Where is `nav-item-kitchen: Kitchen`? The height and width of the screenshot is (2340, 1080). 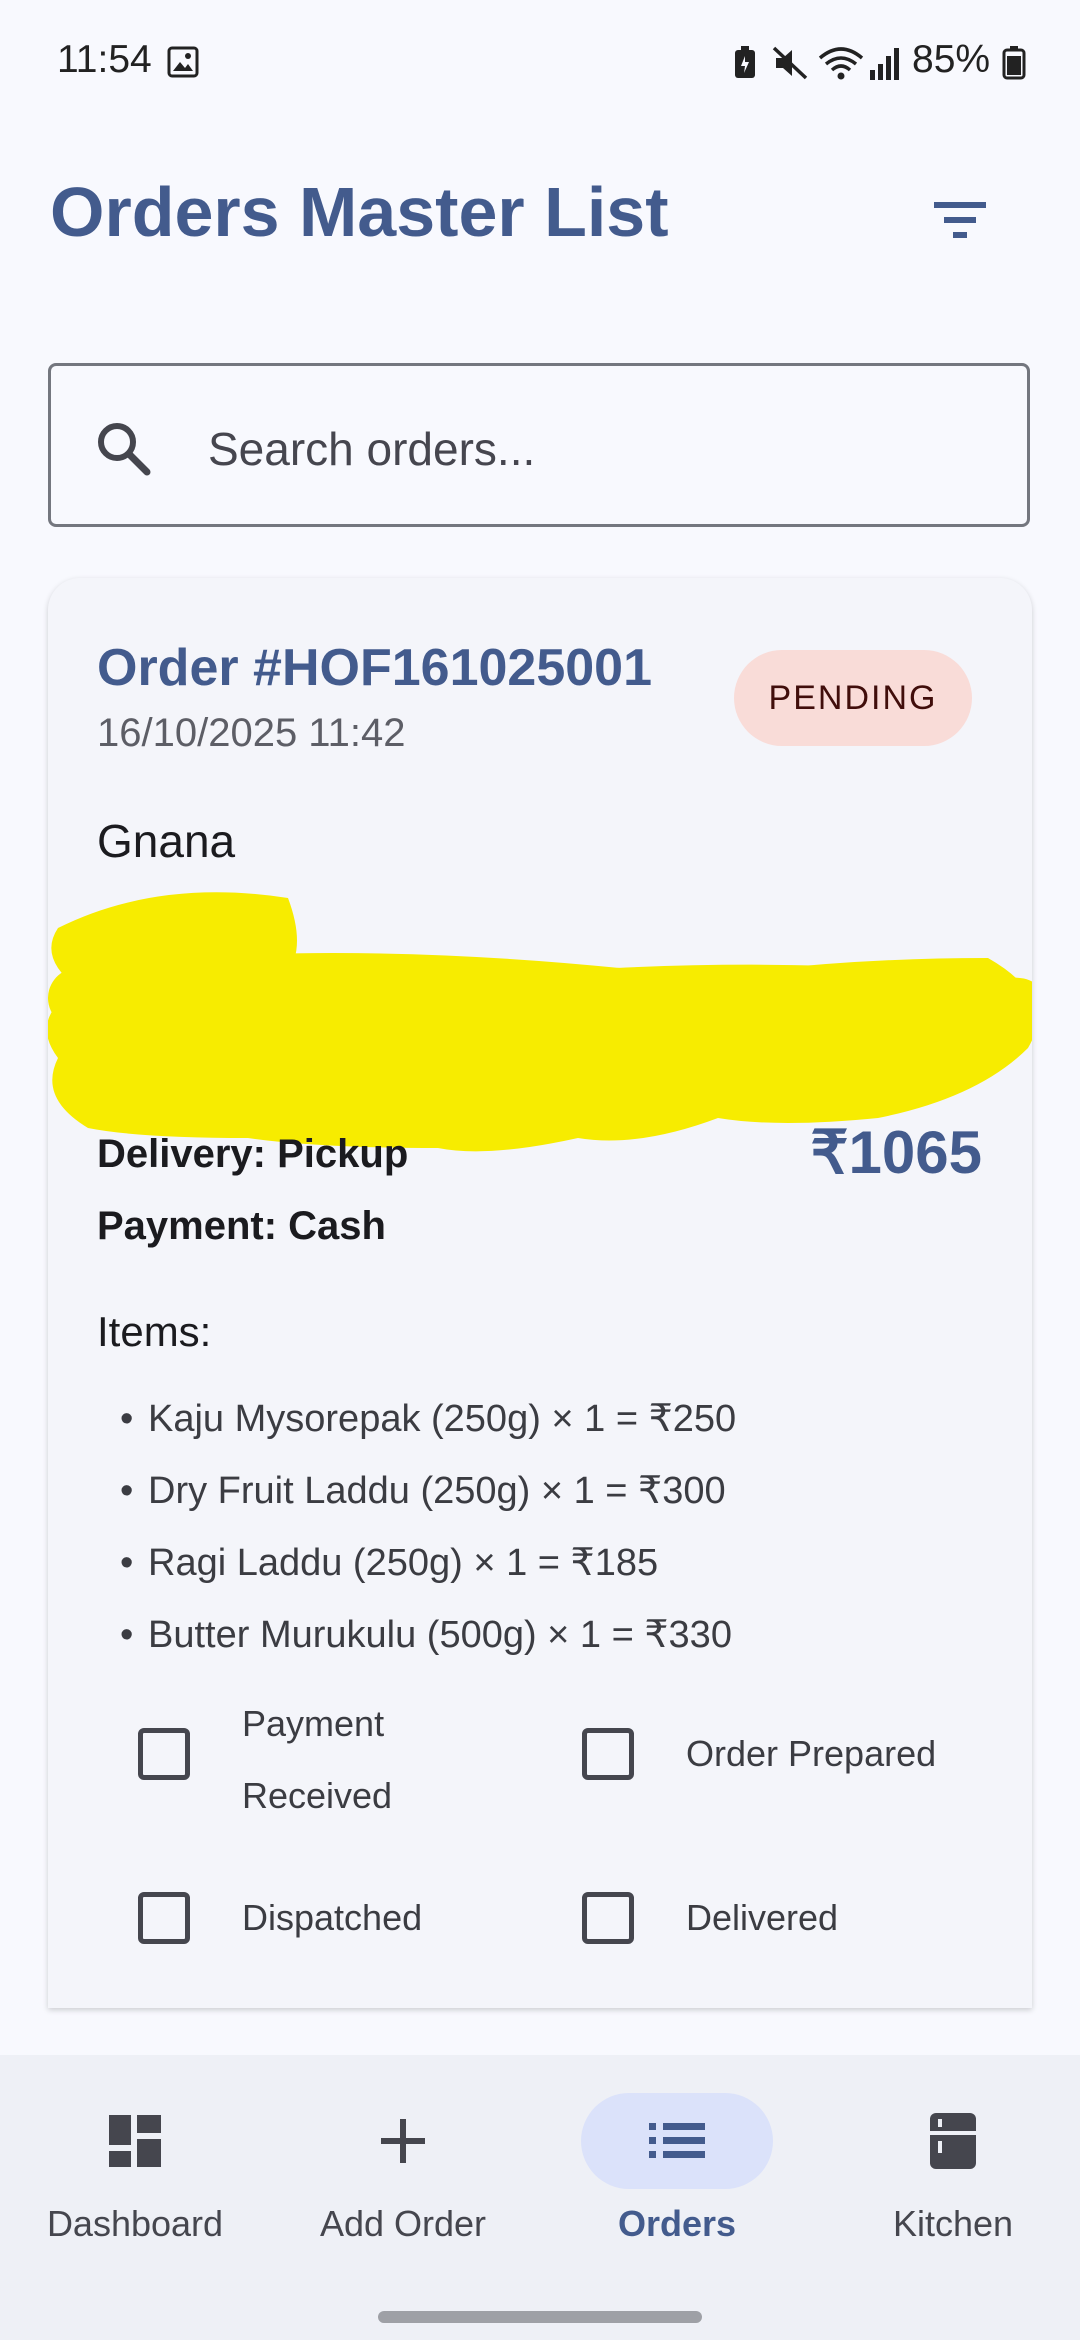 nav-item-kitchen: Kitchen is located at coordinates (949, 2160).